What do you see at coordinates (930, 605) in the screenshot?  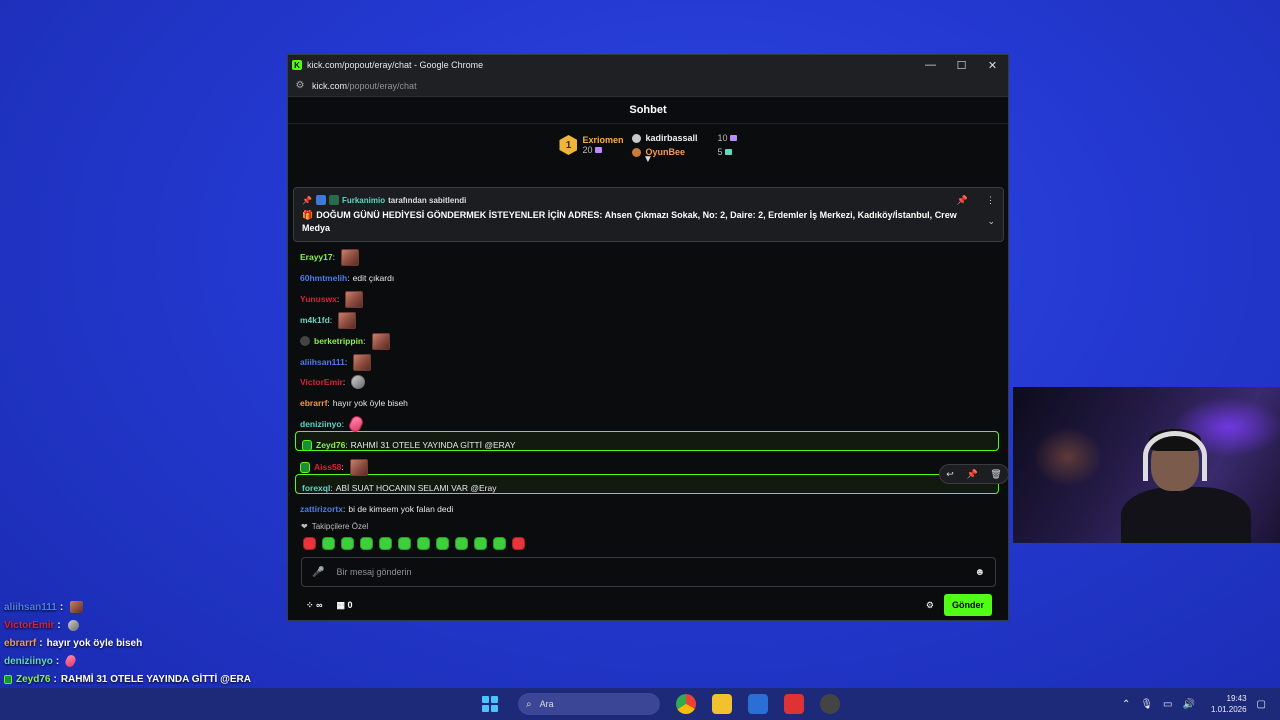 I see `settings-gear-icon: ⚙` at bounding box center [930, 605].